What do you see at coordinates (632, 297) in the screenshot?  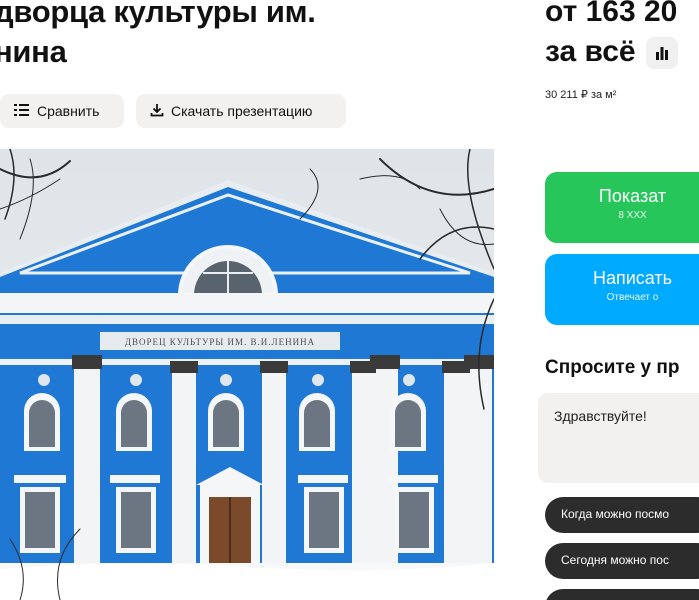 I see `write-message-sublabel: Отвечает о` at bounding box center [632, 297].